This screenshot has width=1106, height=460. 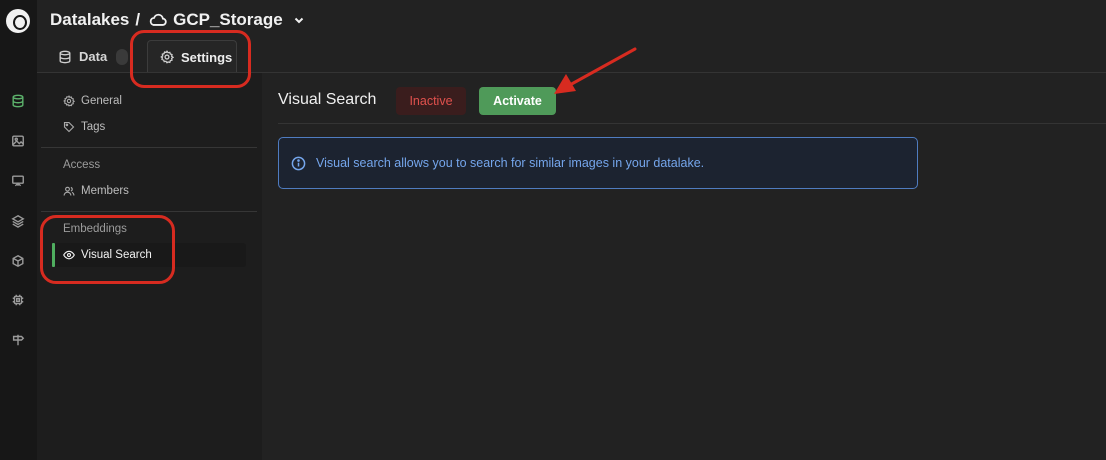 What do you see at coordinates (69, 127) in the screenshot?
I see `tag-icon` at bounding box center [69, 127].